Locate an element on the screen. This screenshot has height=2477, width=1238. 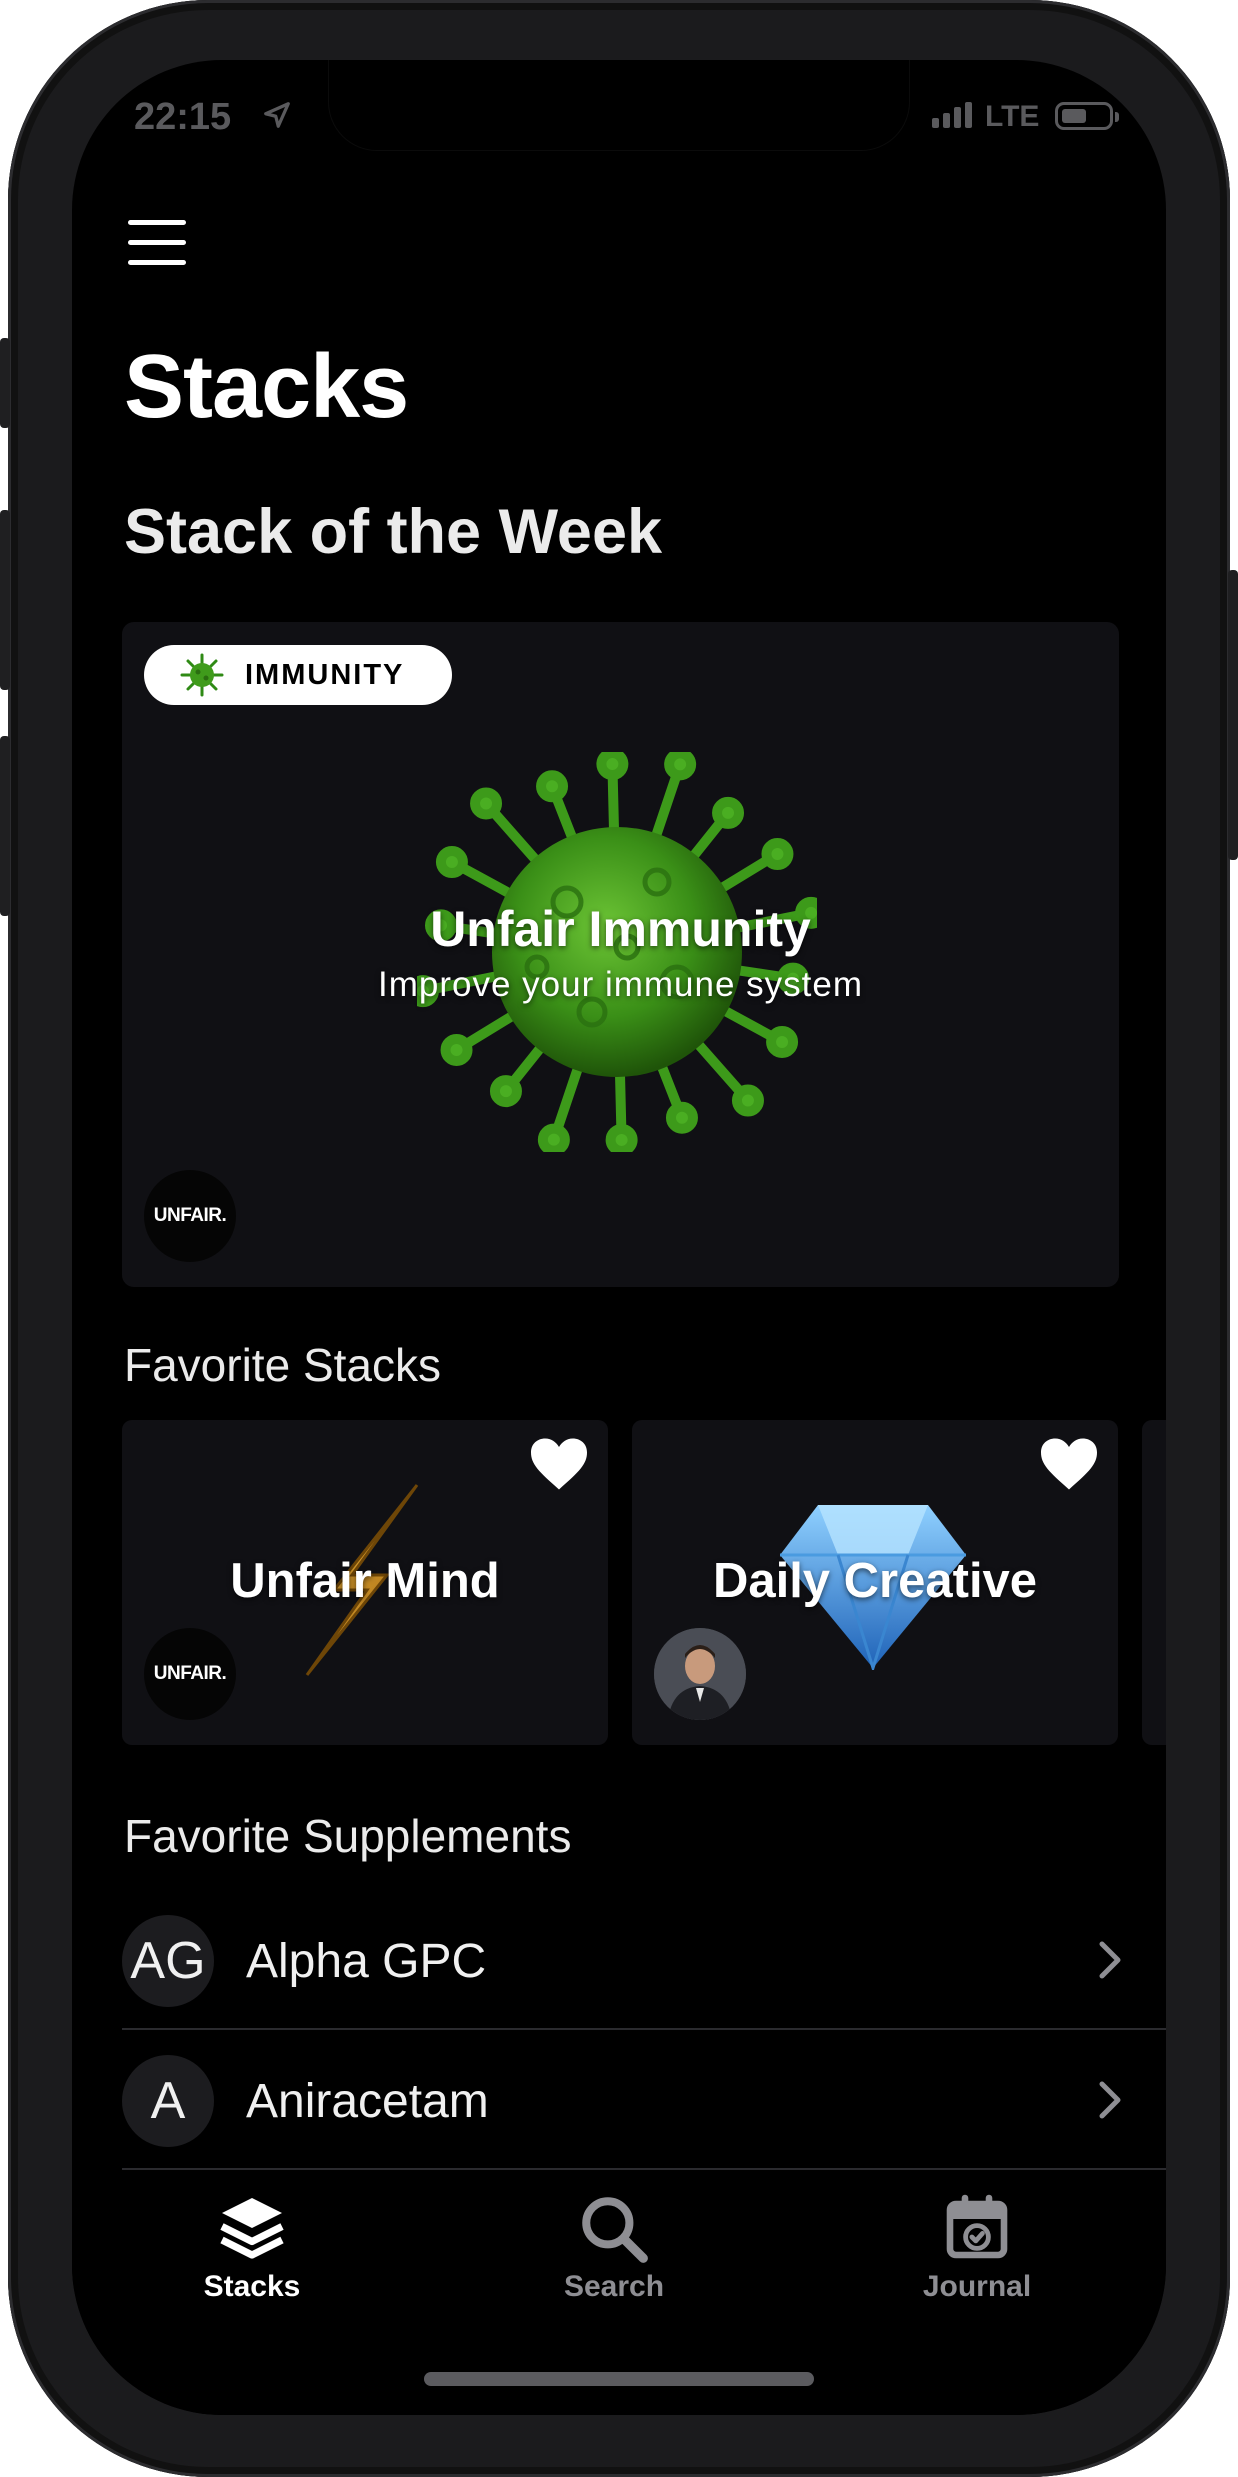
supplement-row: AG Alpha GPC is located at coordinates (644, 1959).